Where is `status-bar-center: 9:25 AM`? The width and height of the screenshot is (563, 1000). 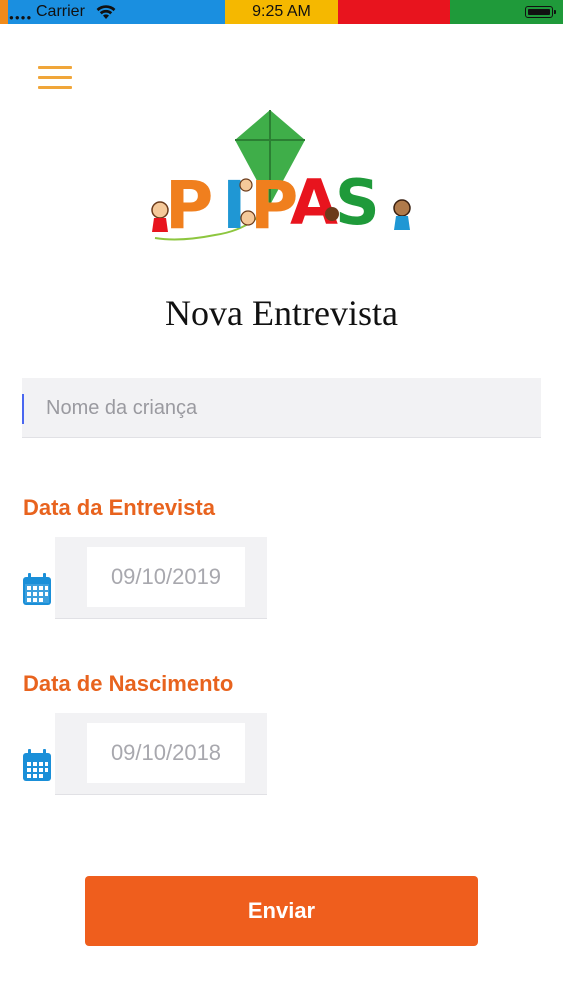 status-bar-center: 9:25 AM is located at coordinates (281, 12).